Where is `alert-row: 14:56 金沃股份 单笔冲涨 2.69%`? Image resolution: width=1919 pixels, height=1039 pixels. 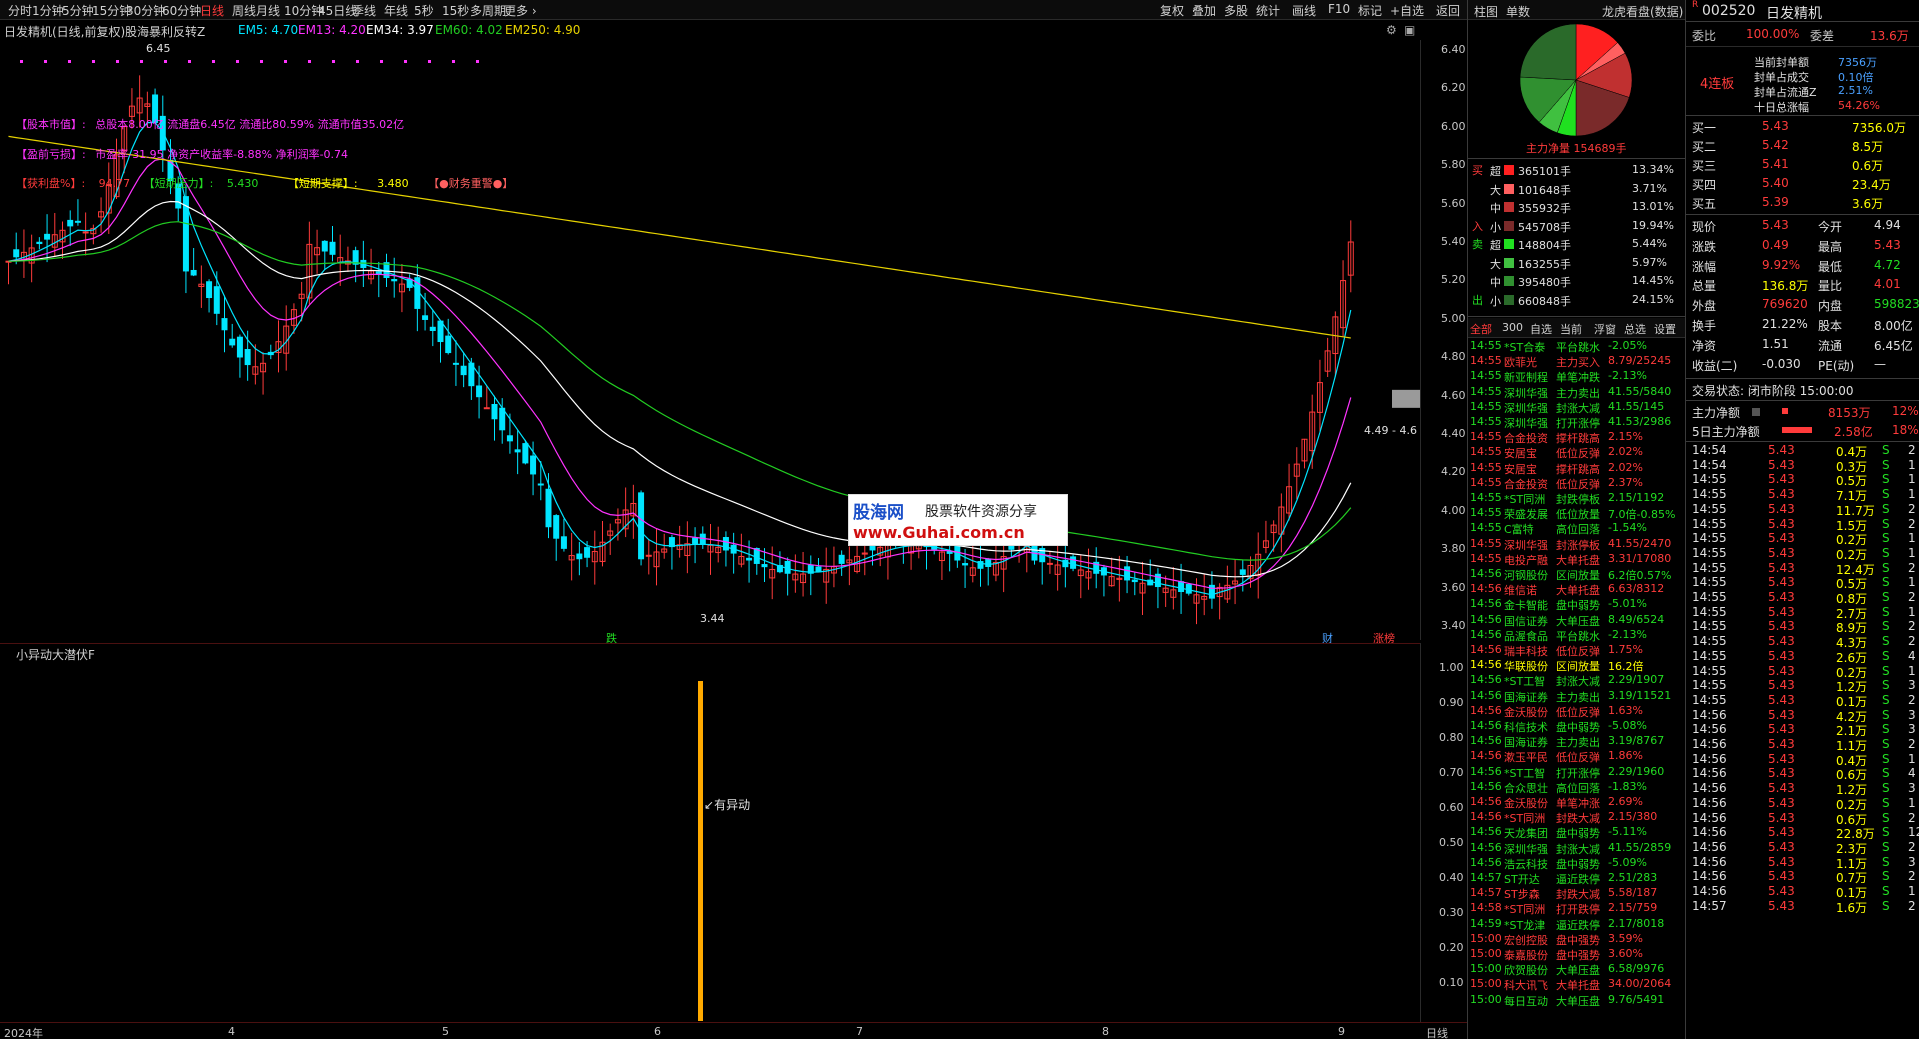
alert-row: 14:56 金沃股份 单笔冲涨 2.69% is located at coordinates (1577, 802).